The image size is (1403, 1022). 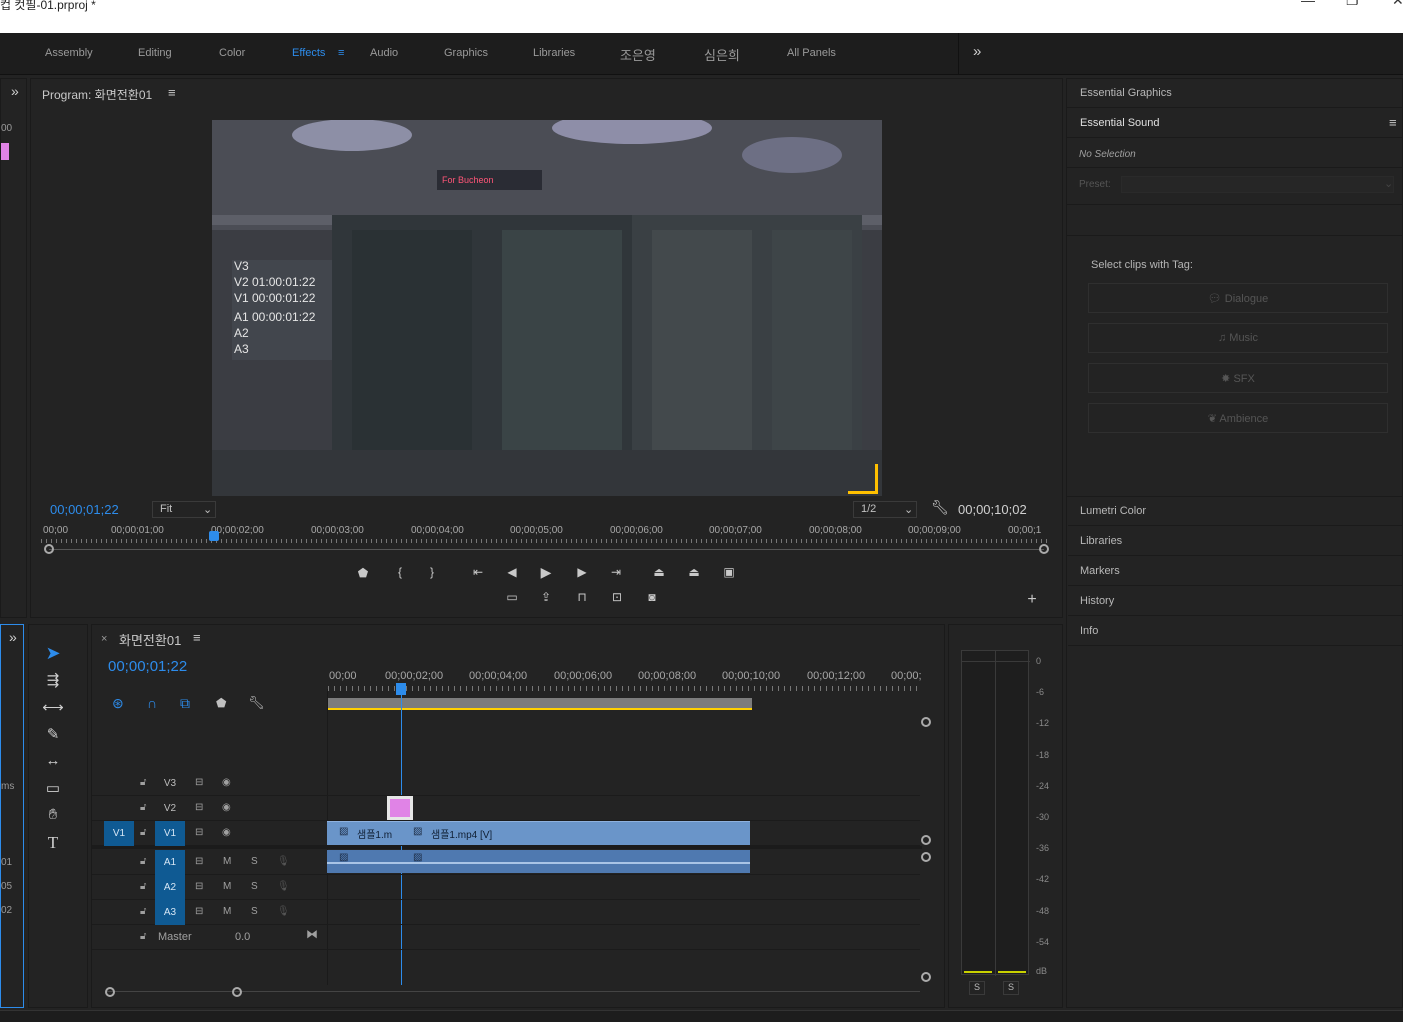 What do you see at coordinates (53, 844) in the screenshot?
I see `type-tool-icon: T` at bounding box center [53, 844].